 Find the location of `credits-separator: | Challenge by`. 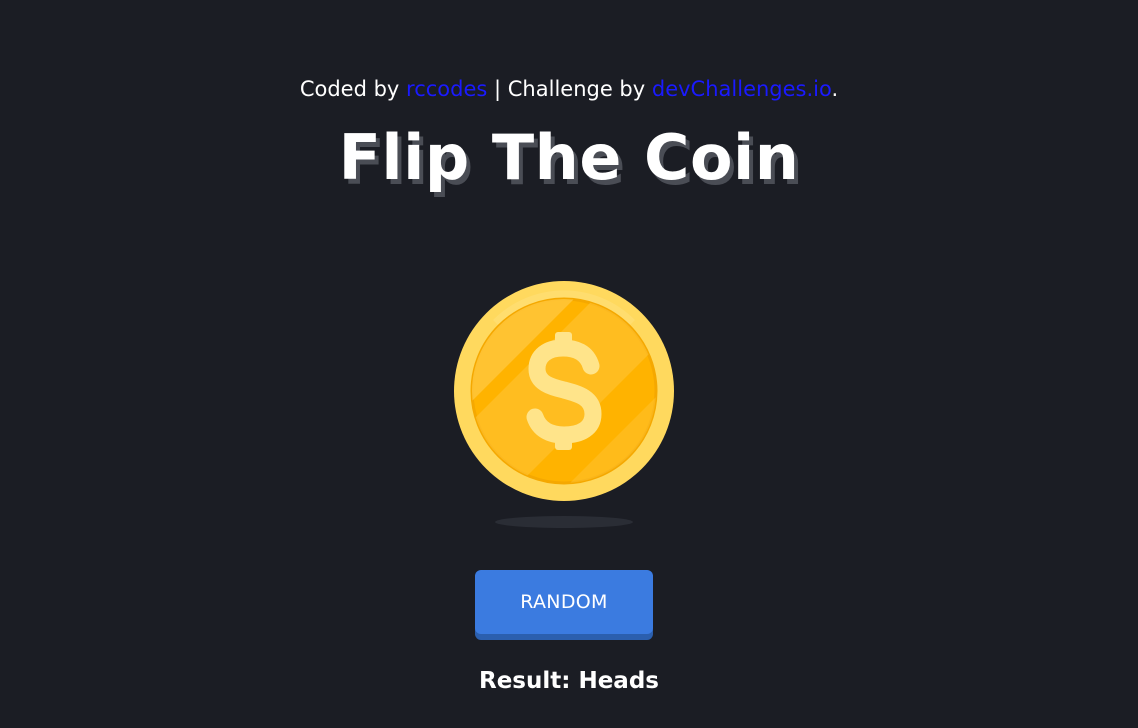

credits-separator: | Challenge by is located at coordinates (569, 89).